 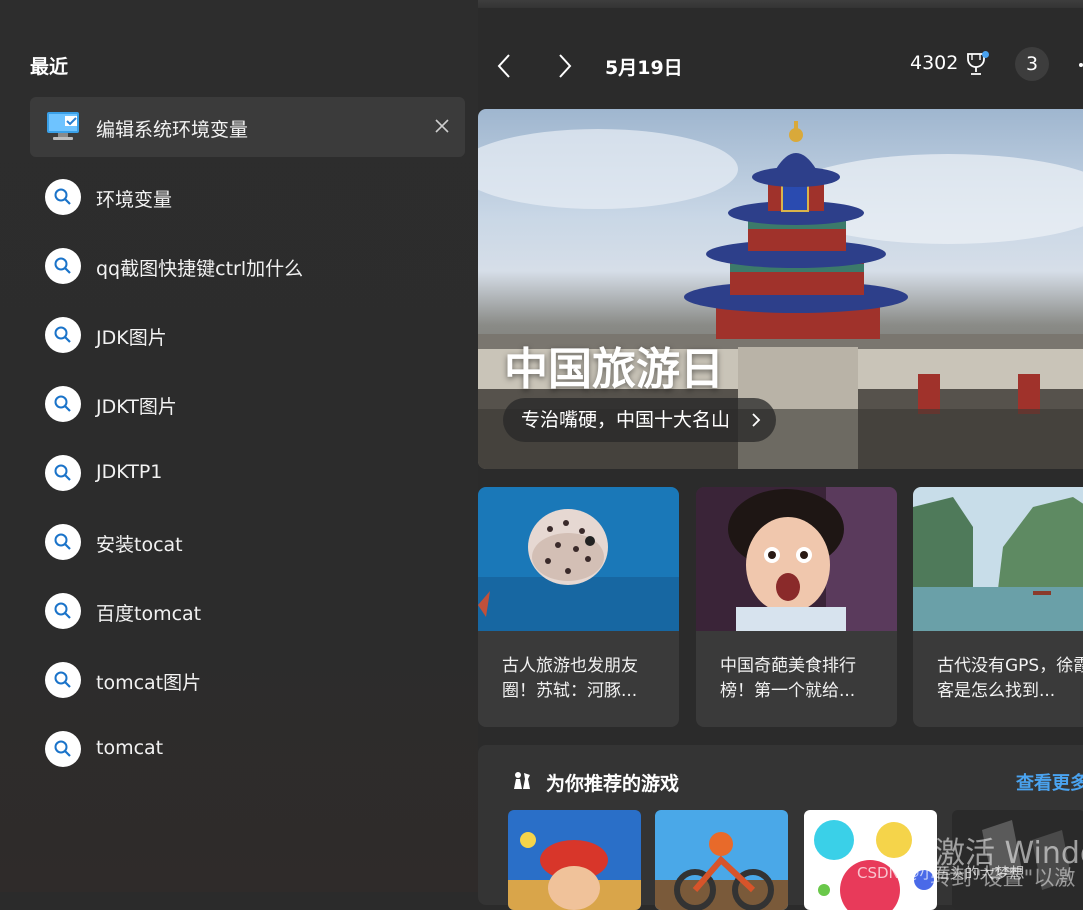 What do you see at coordinates (247, 197) in the screenshot?
I see `recent-search-item: 环境变量` at bounding box center [247, 197].